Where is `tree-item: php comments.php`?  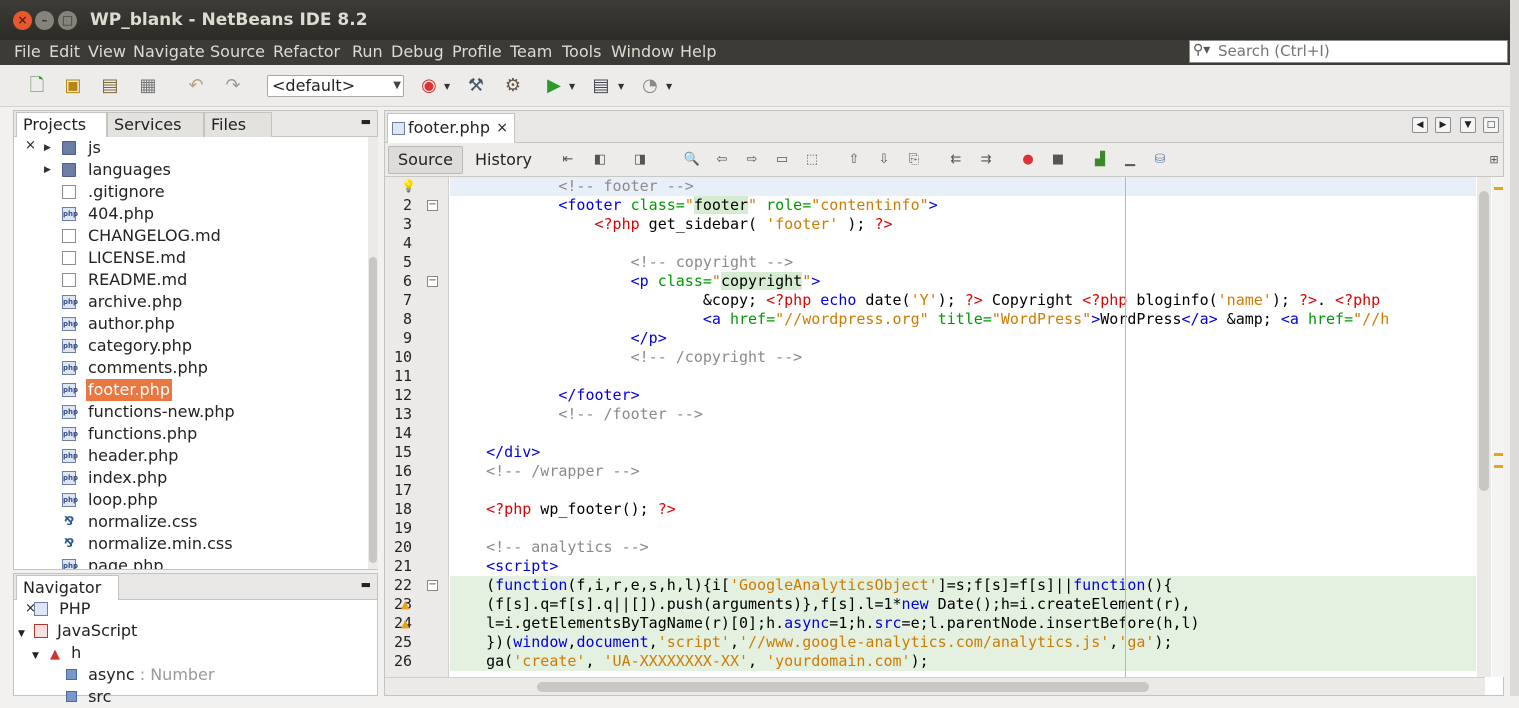
tree-item: php comments.php is located at coordinates (190, 368).